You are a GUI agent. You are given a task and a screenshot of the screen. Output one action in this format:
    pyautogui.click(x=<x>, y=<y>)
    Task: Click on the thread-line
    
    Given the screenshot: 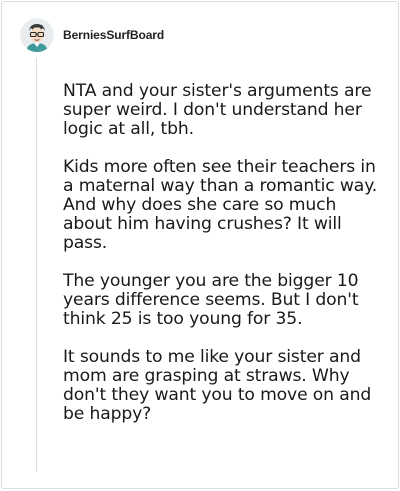 What is the action you would take?
    pyautogui.click(x=36, y=265)
    